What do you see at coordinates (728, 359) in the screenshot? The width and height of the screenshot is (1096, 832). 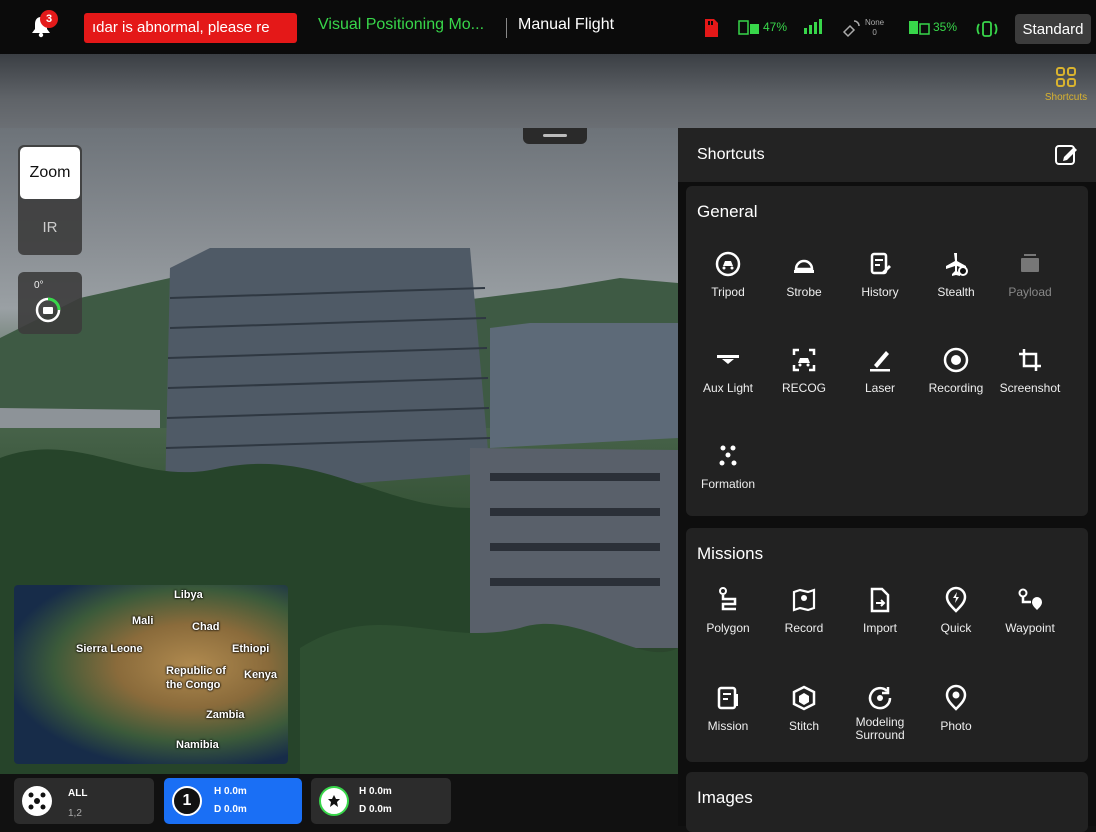 I see `aux-light-icon` at bounding box center [728, 359].